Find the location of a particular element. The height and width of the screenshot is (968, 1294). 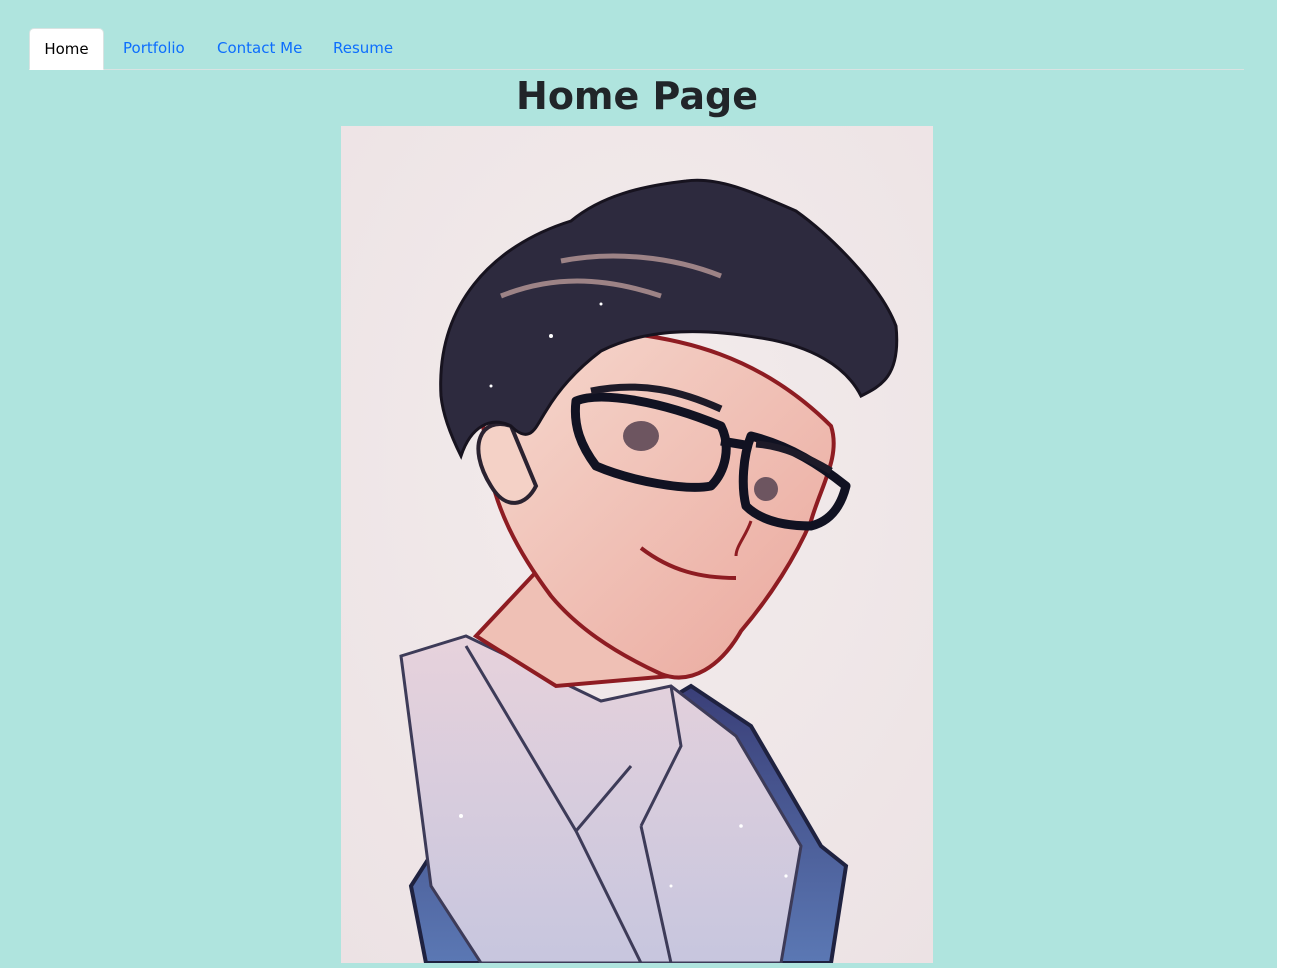

tab-home: Home is located at coordinates (66, 49).